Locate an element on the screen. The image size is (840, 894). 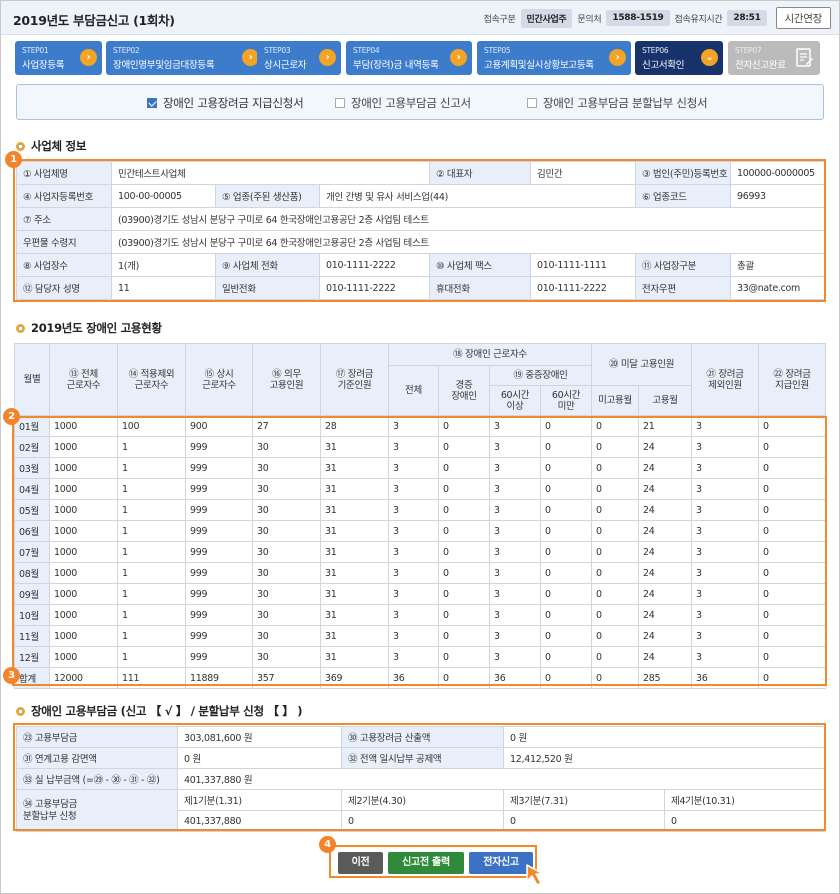
step-07: STEP07 전자신고완료 is located at coordinates (774, 58).